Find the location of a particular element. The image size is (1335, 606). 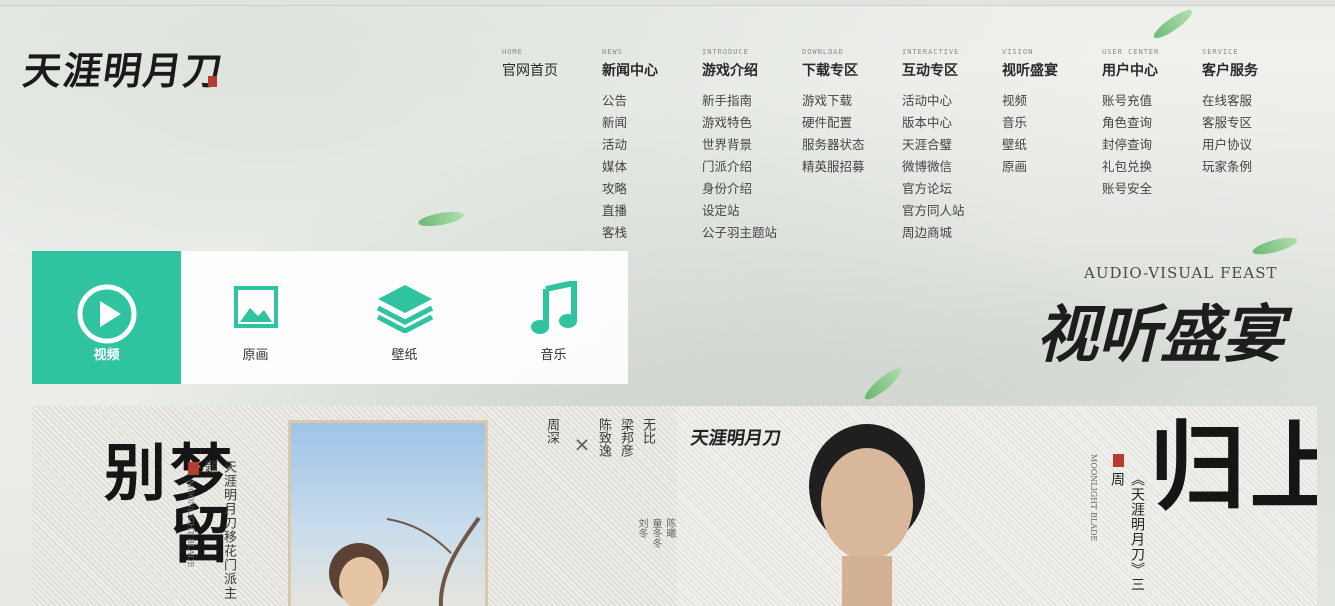

nav-link: 客栈 is located at coordinates (652, 233).